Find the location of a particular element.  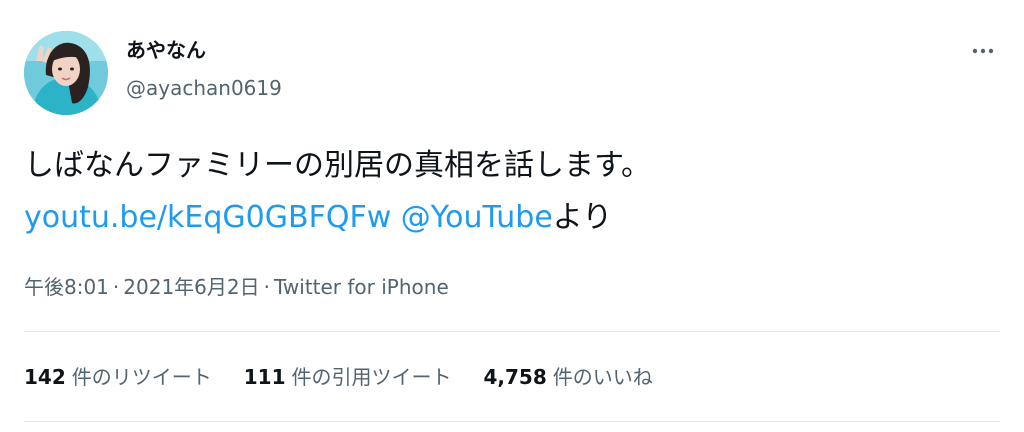

quotes-label: 件の引用ツイート is located at coordinates (371, 377).